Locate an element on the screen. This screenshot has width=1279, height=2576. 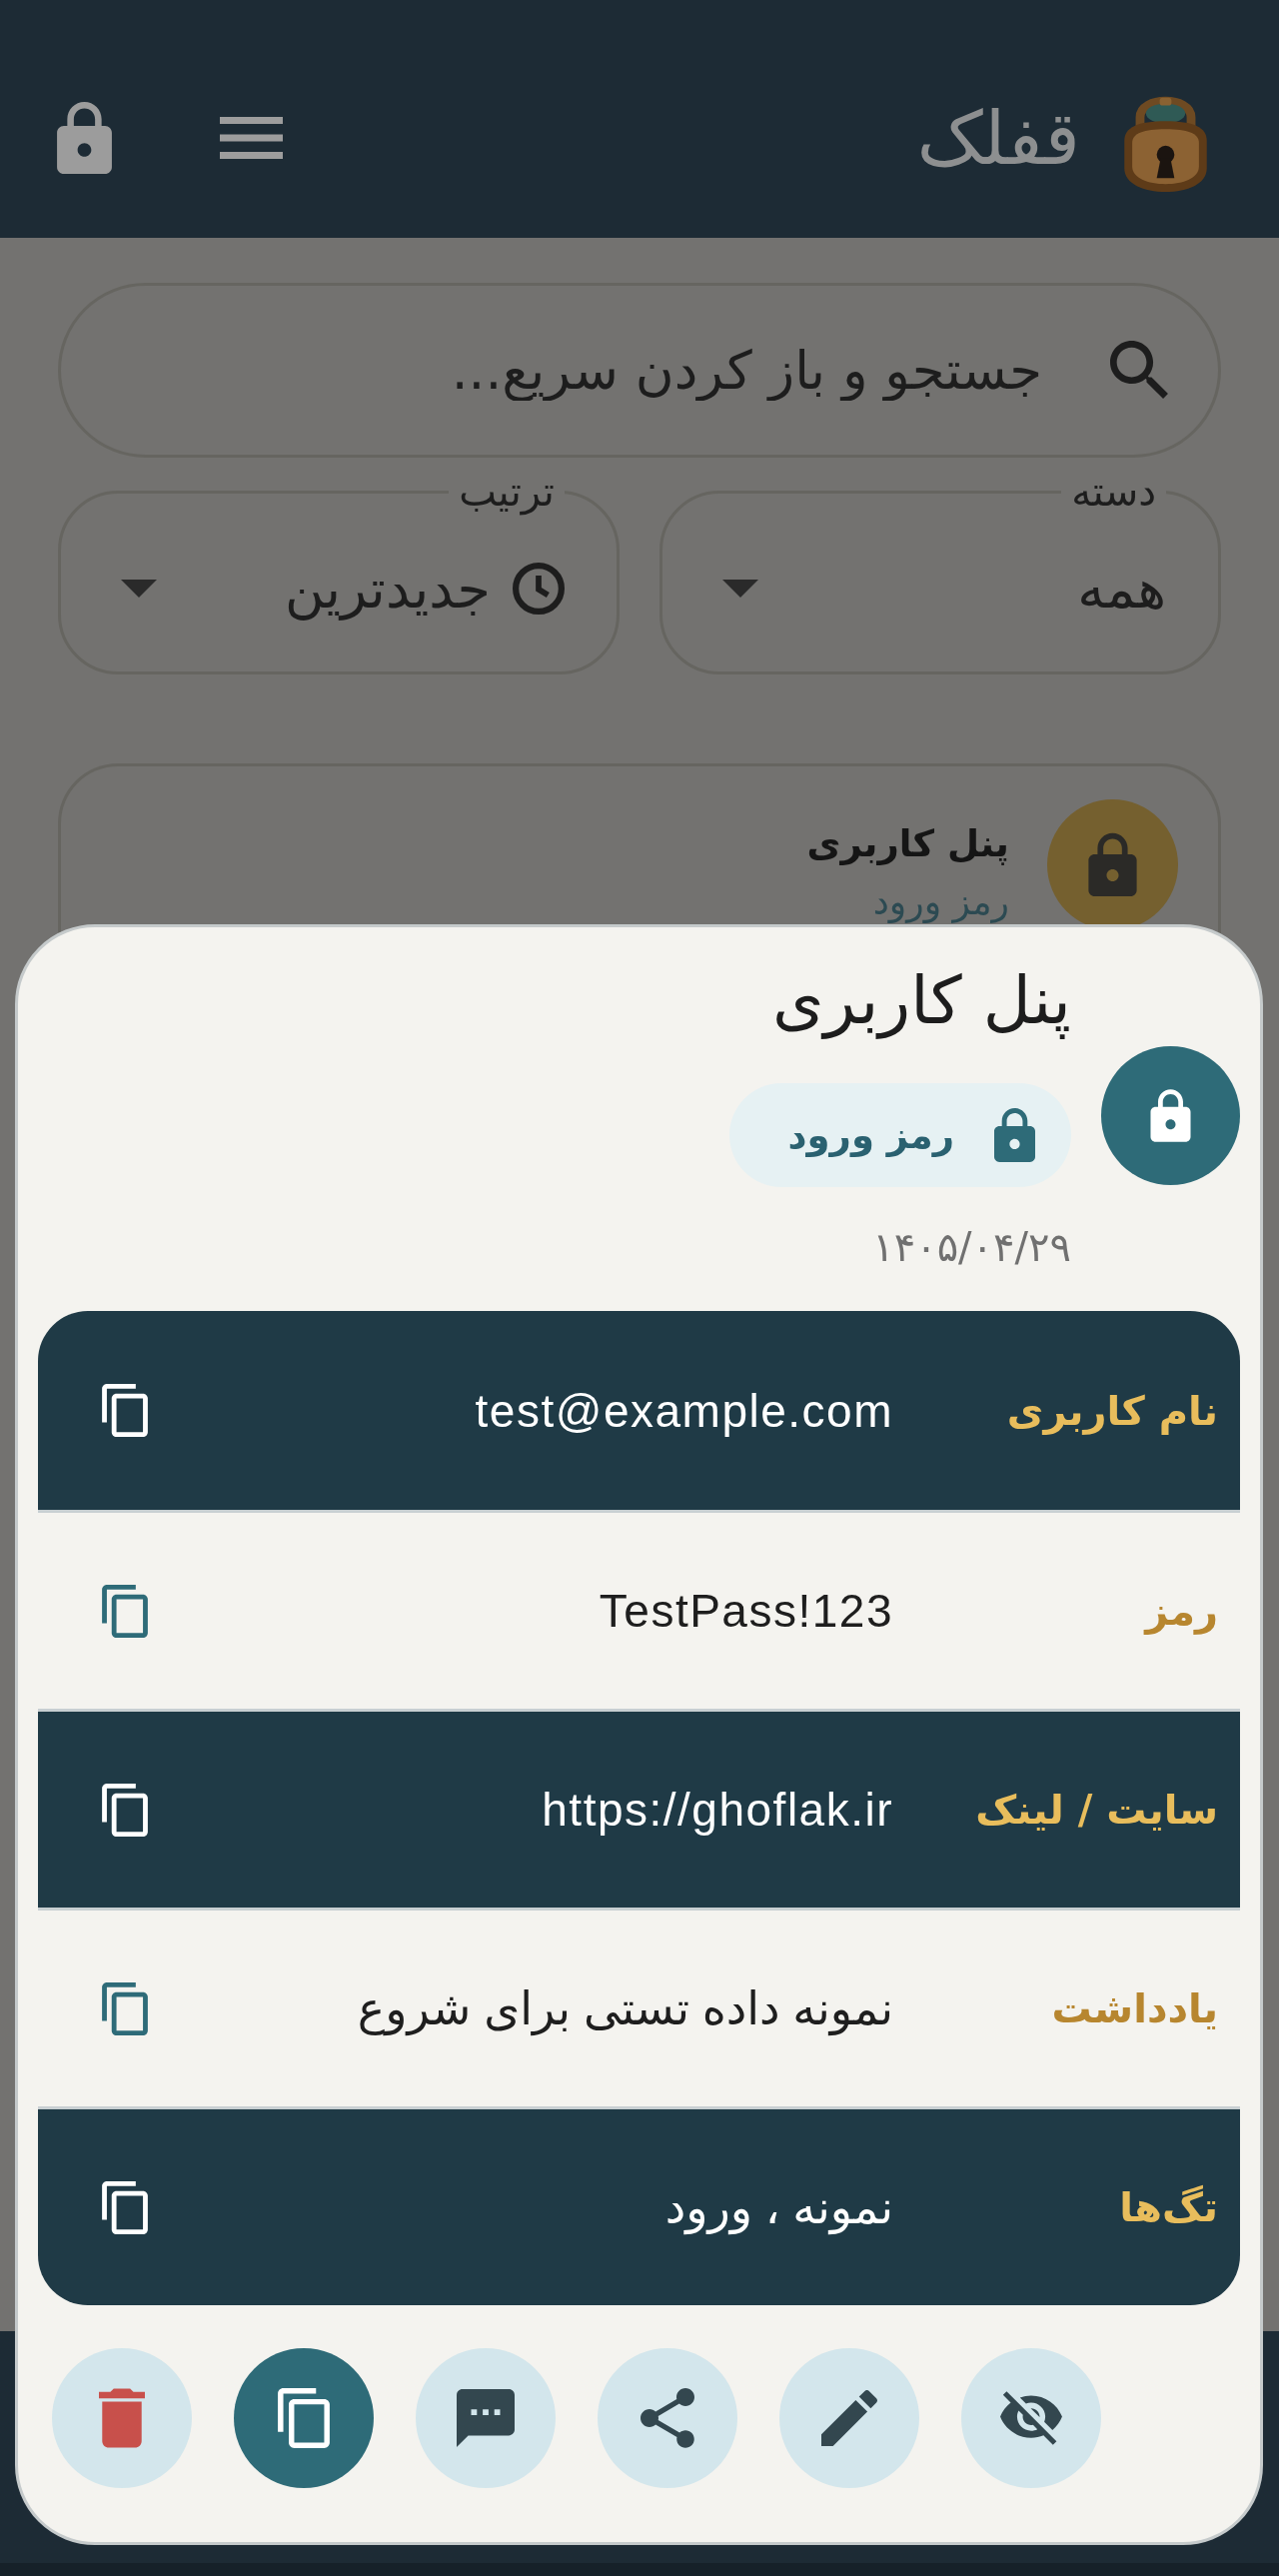
field-label: سایت / لینک is located at coordinates (1096, 1810).